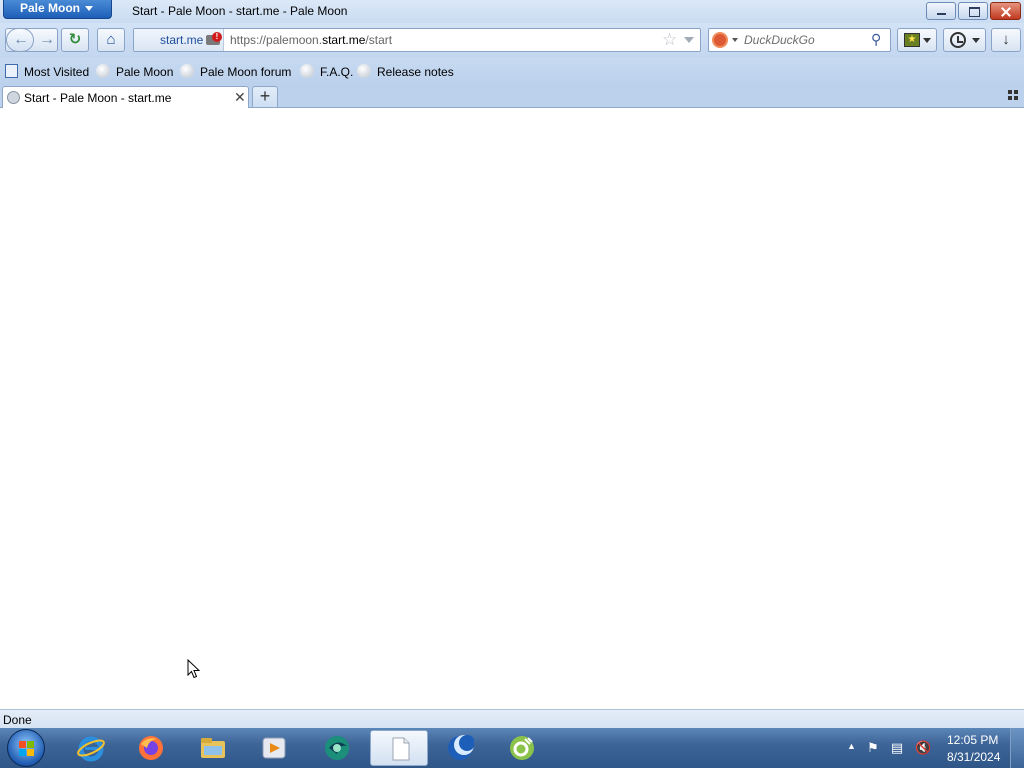 The width and height of the screenshot is (1024, 768). I want to click on windows-logo-icon, so click(27, 749).